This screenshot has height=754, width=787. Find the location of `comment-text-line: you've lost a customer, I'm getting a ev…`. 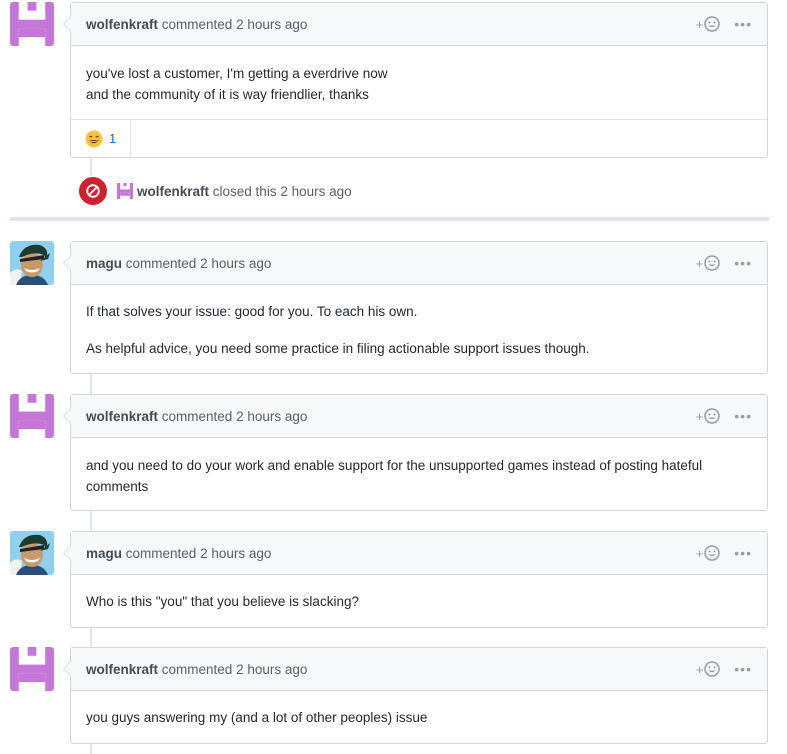

comment-text-line: you've lost a customer, I'm getting a ev… is located at coordinates (237, 73).